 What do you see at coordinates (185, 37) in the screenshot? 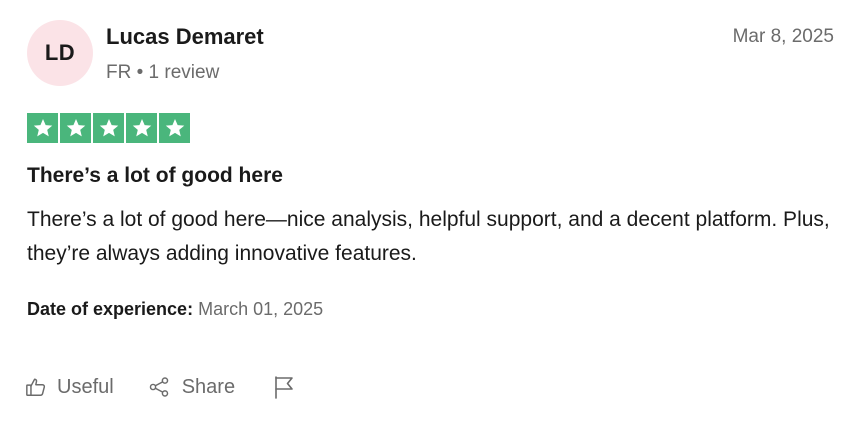
I see `reviewer-name: Lucas Demaret` at bounding box center [185, 37].